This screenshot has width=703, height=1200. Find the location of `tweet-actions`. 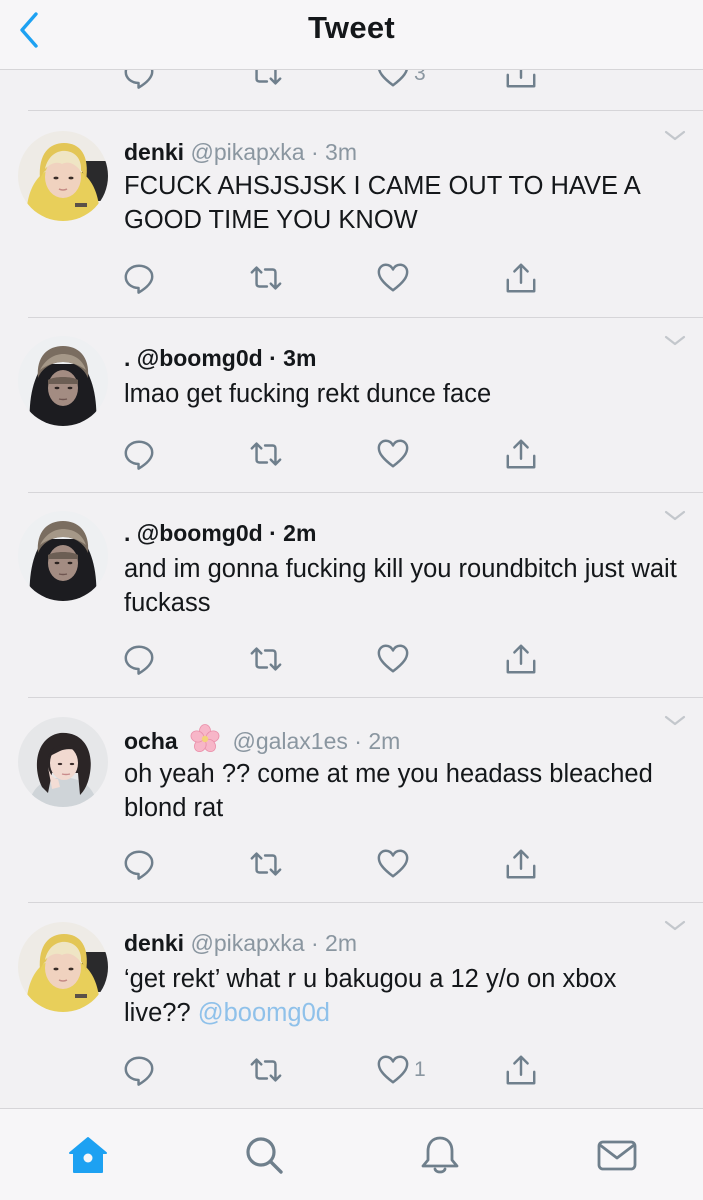

tweet-actions is located at coordinates (351, 454).